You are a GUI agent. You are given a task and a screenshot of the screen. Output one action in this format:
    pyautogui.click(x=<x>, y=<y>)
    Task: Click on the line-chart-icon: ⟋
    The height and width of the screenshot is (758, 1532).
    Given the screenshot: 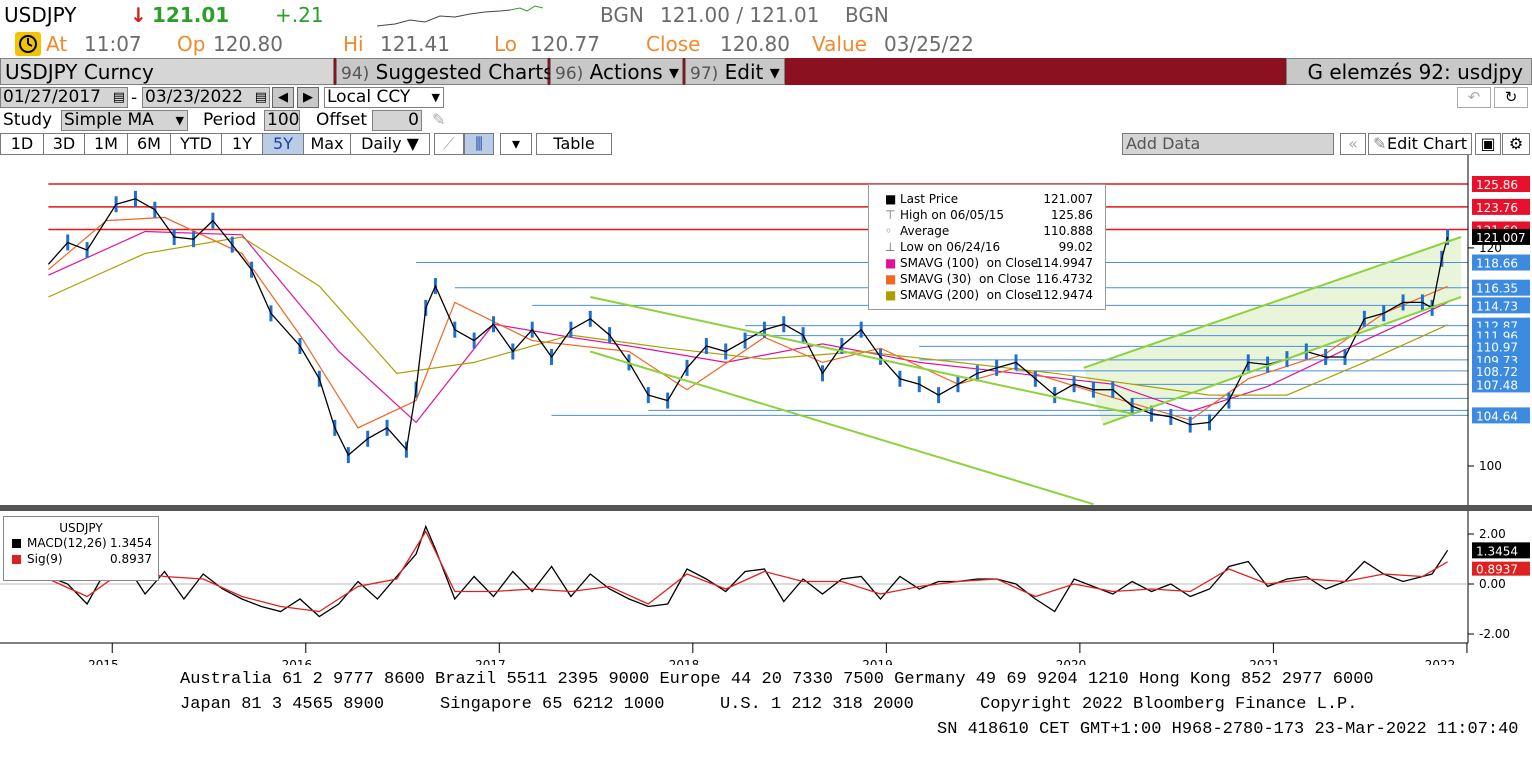 What is the action you would take?
    pyautogui.click(x=449, y=144)
    